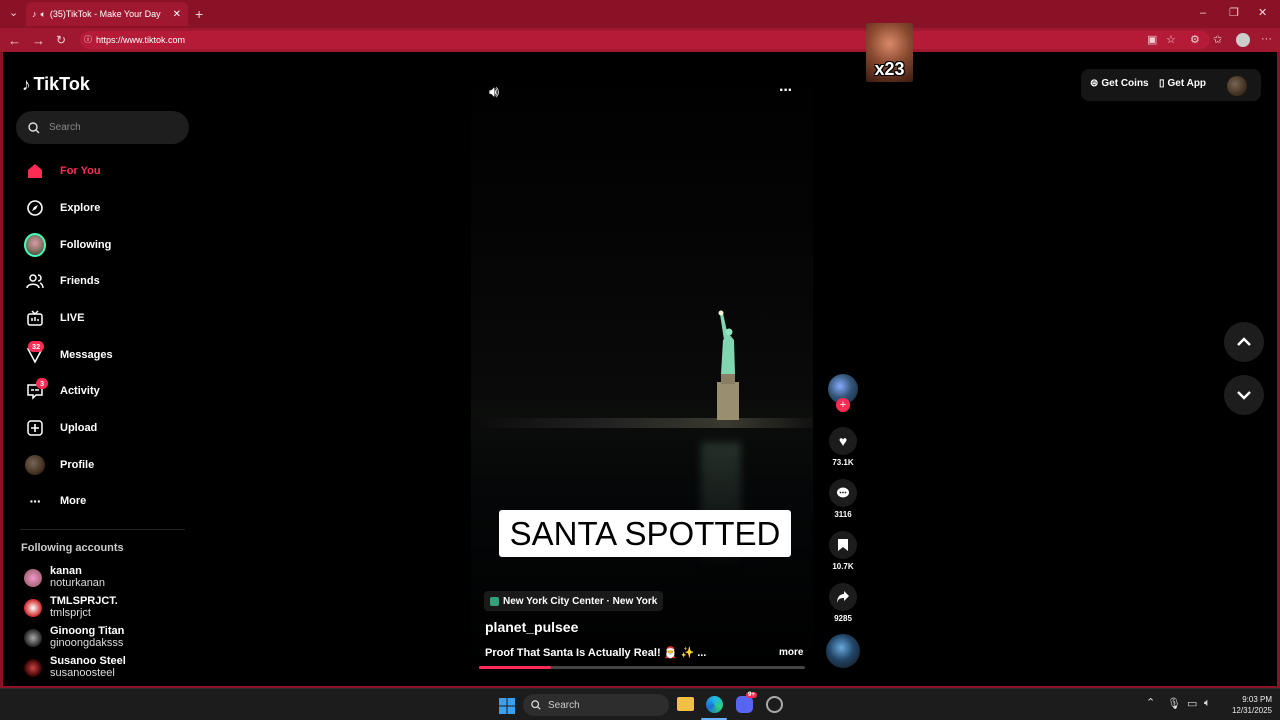  Describe the element at coordinates (1237, 86) in the screenshot. I see `user-avatar` at that location.